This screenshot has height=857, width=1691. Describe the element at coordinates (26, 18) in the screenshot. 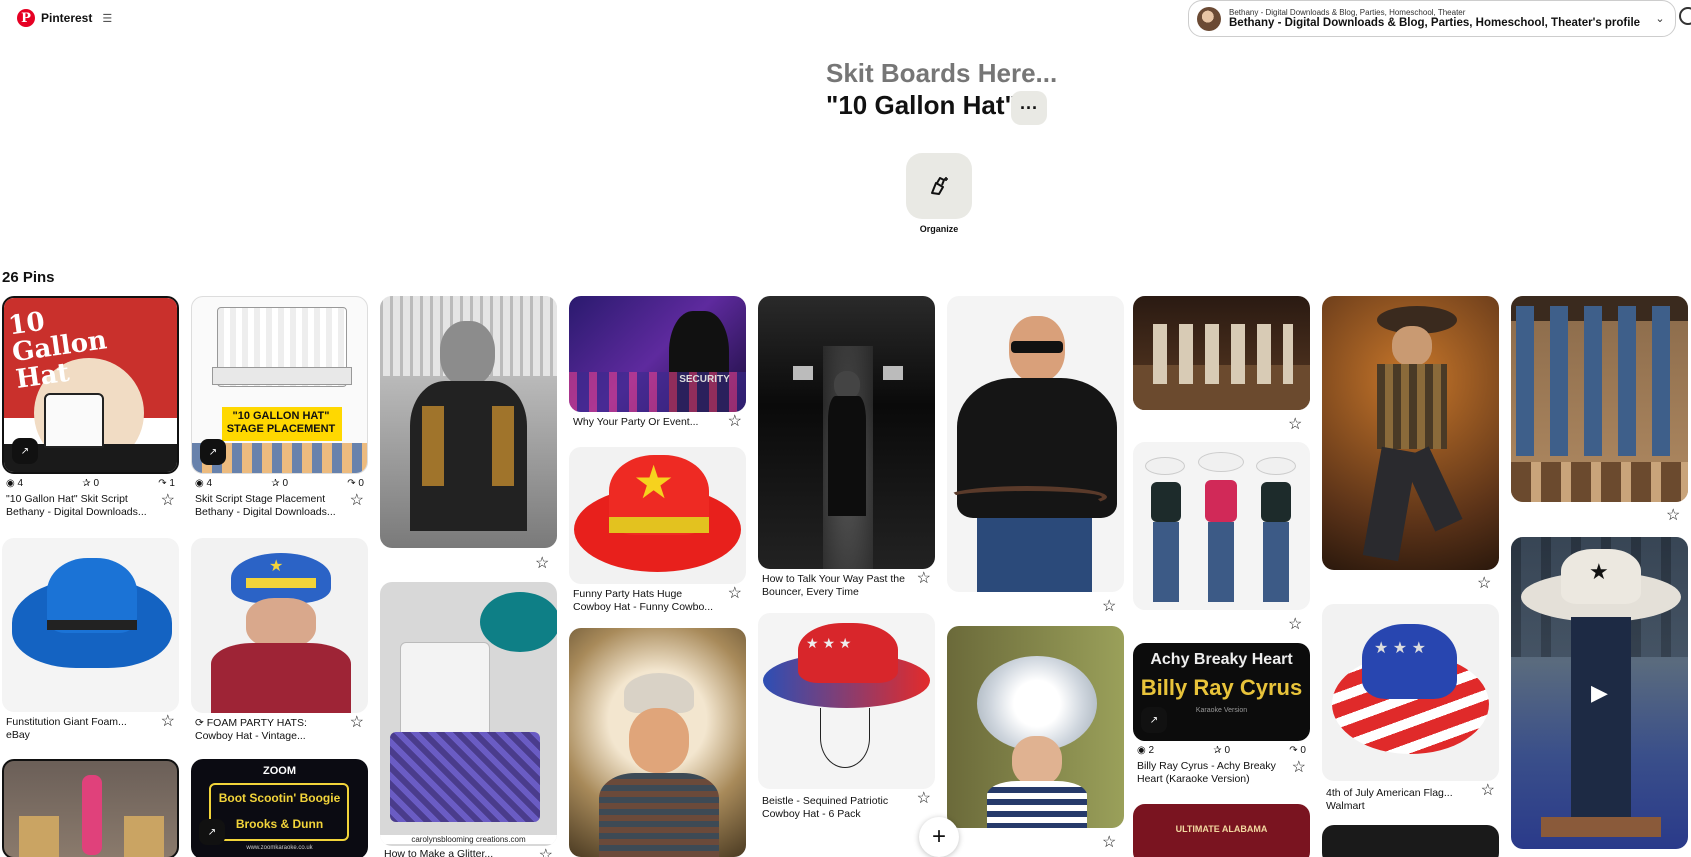

I see `pinterest-p-icon: P` at that location.